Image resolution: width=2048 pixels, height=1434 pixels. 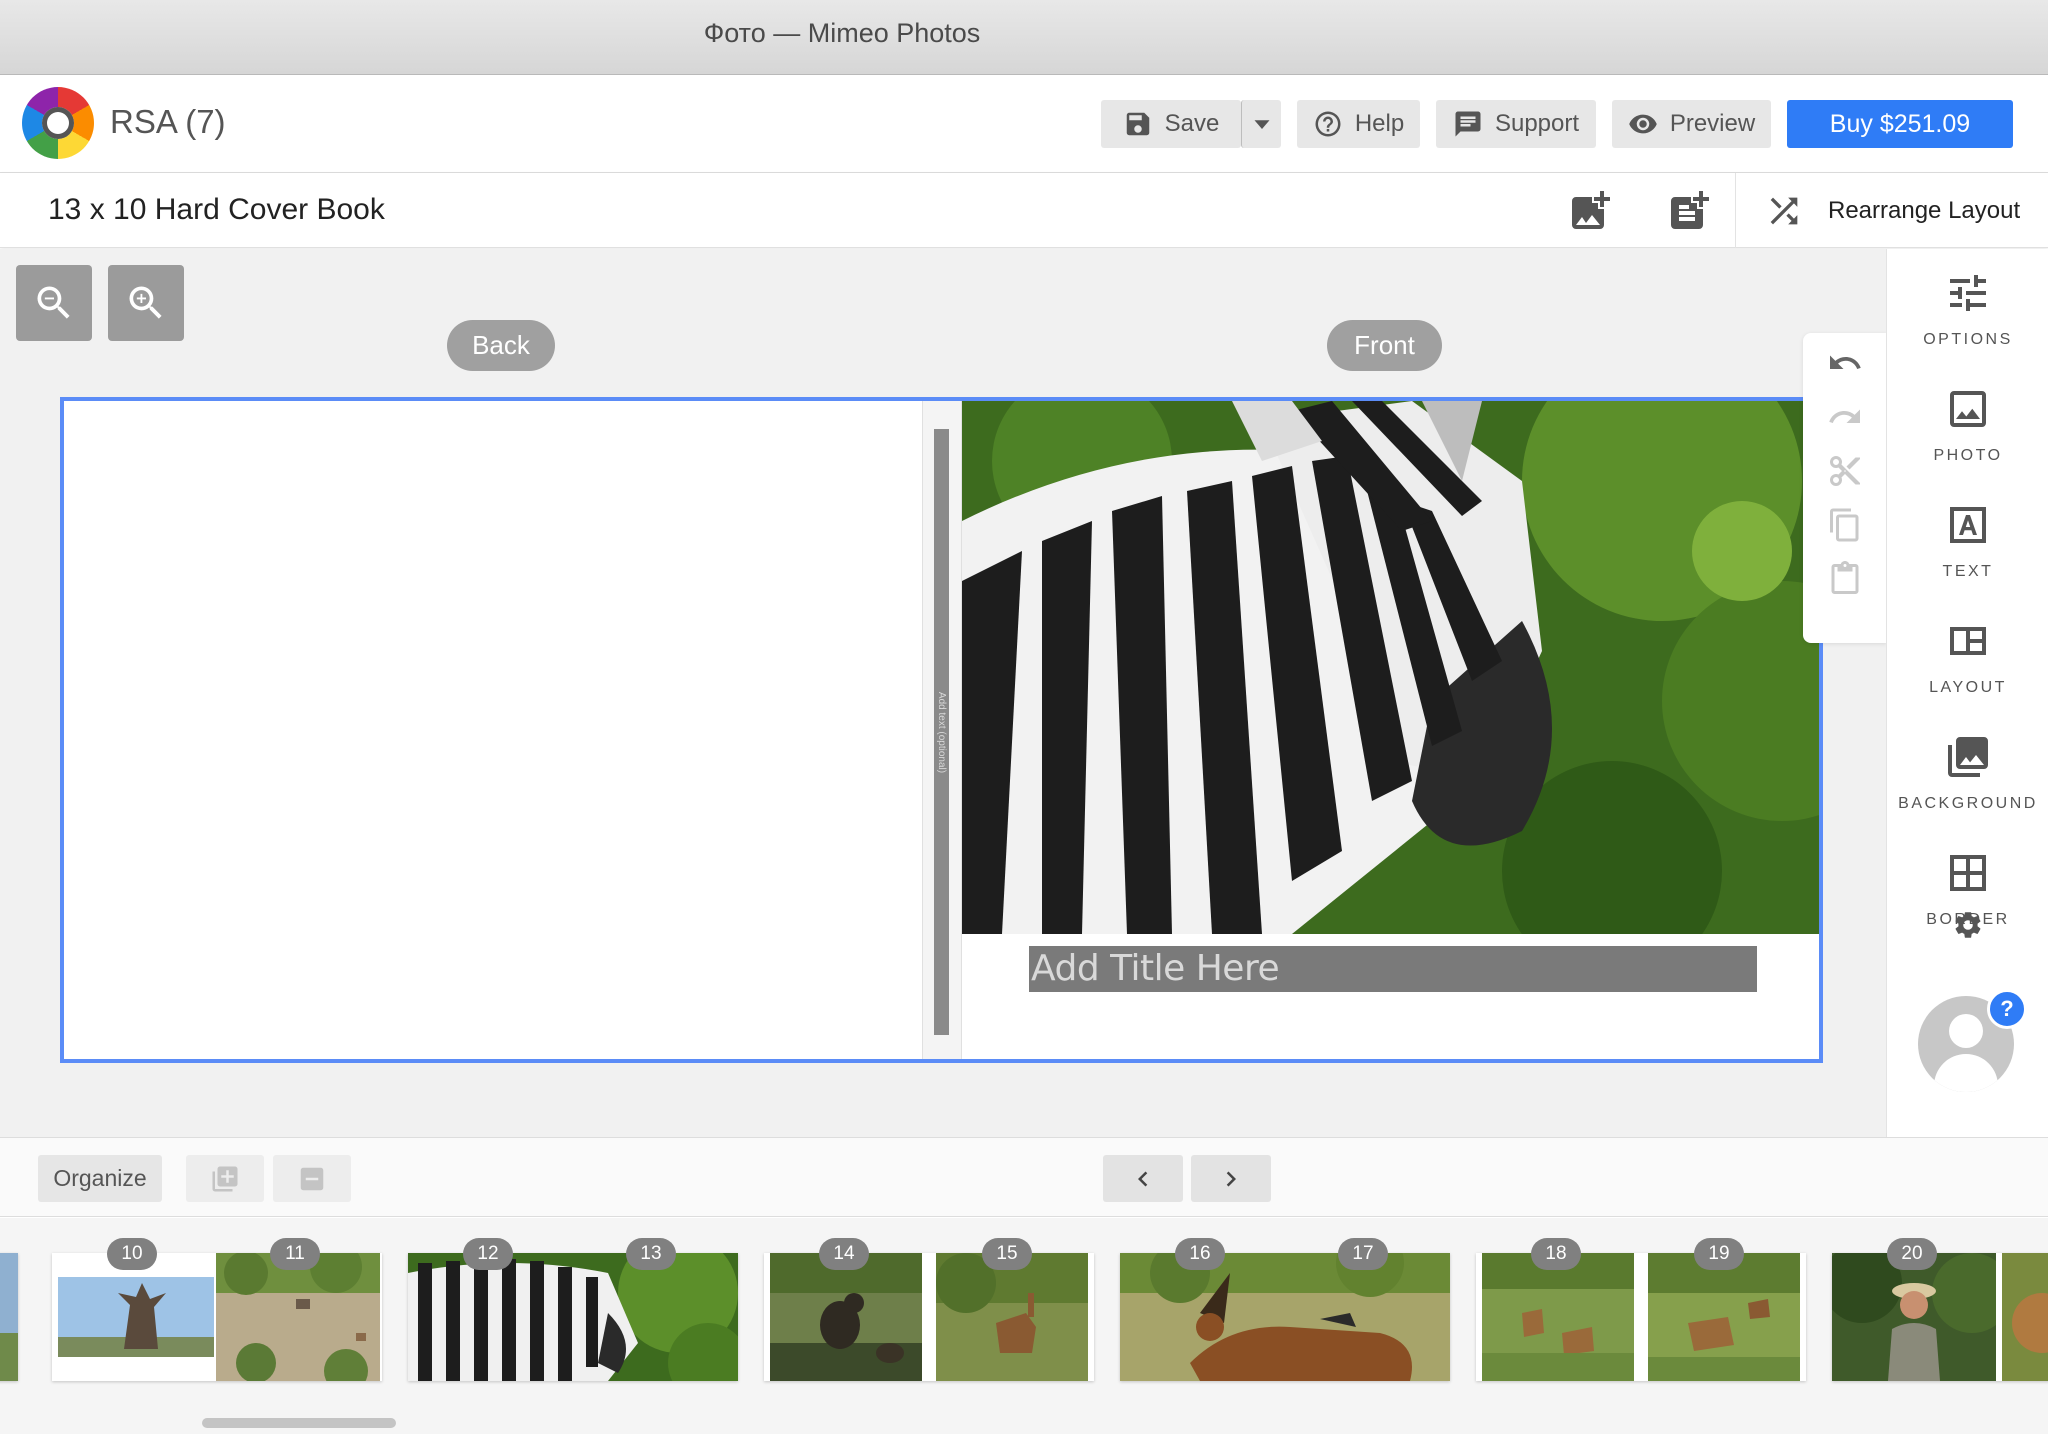 What do you see at coordinates (1712, 123) in the screenshot?
I see `preview-label: Preview` at bounding box center [1712, 123].